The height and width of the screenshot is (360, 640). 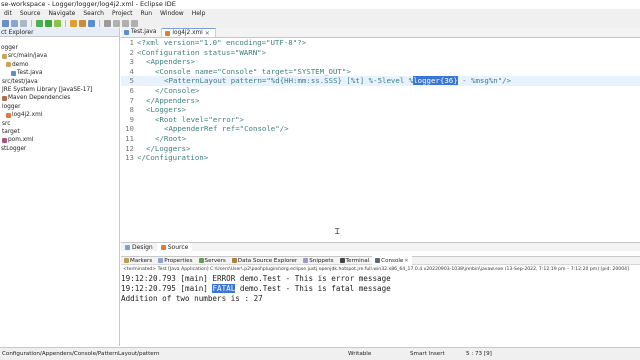 I want to click on tree-item-pom-xml: pom.xml, so click(x=59, y=140).